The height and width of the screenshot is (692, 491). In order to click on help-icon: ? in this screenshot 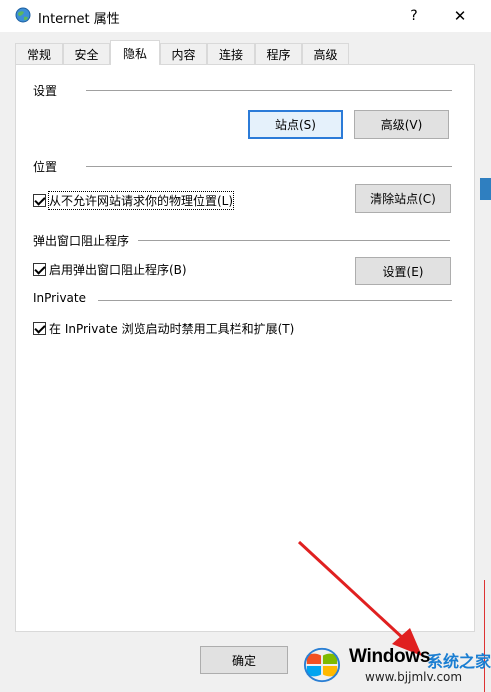, I will do `click(414, 16)`.